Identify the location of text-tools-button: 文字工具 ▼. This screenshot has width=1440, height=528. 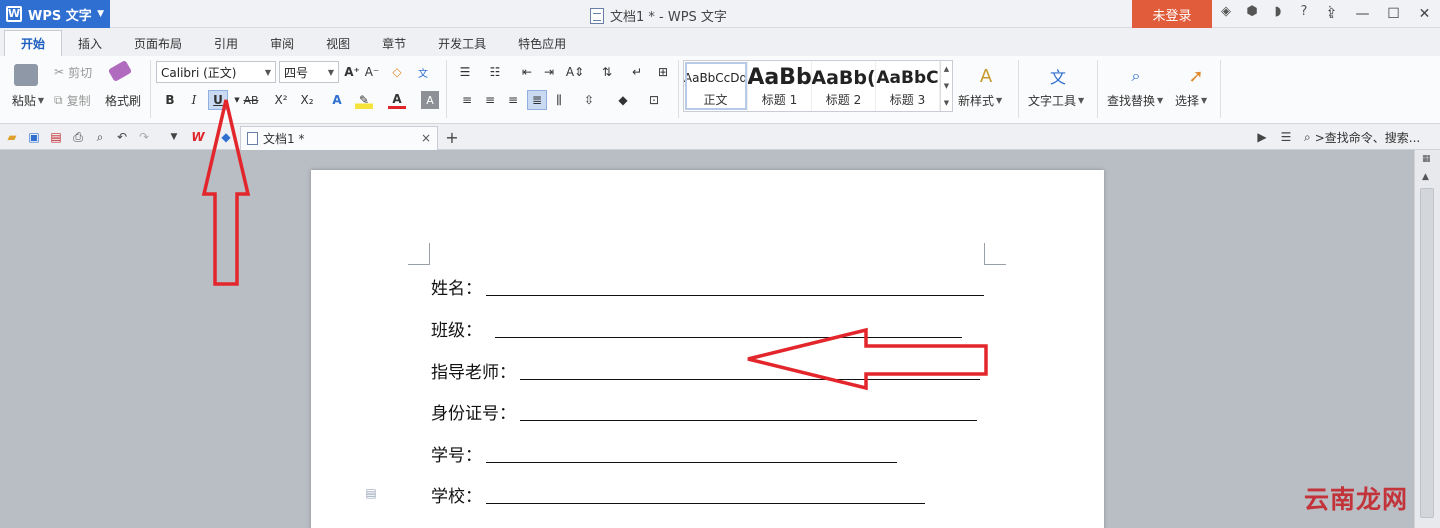
(1056, 100).